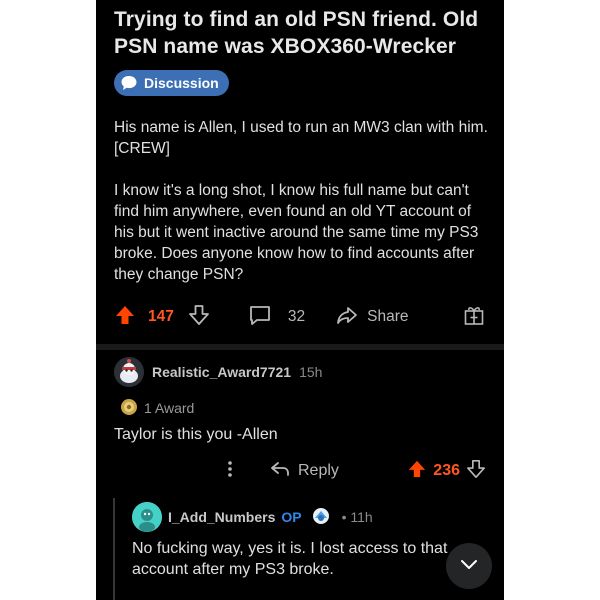 This screenshot has width=600, height=600. Describe the element at coordinates (347, 317) in the screenshot. I see `share-arrow-icon` at that location.